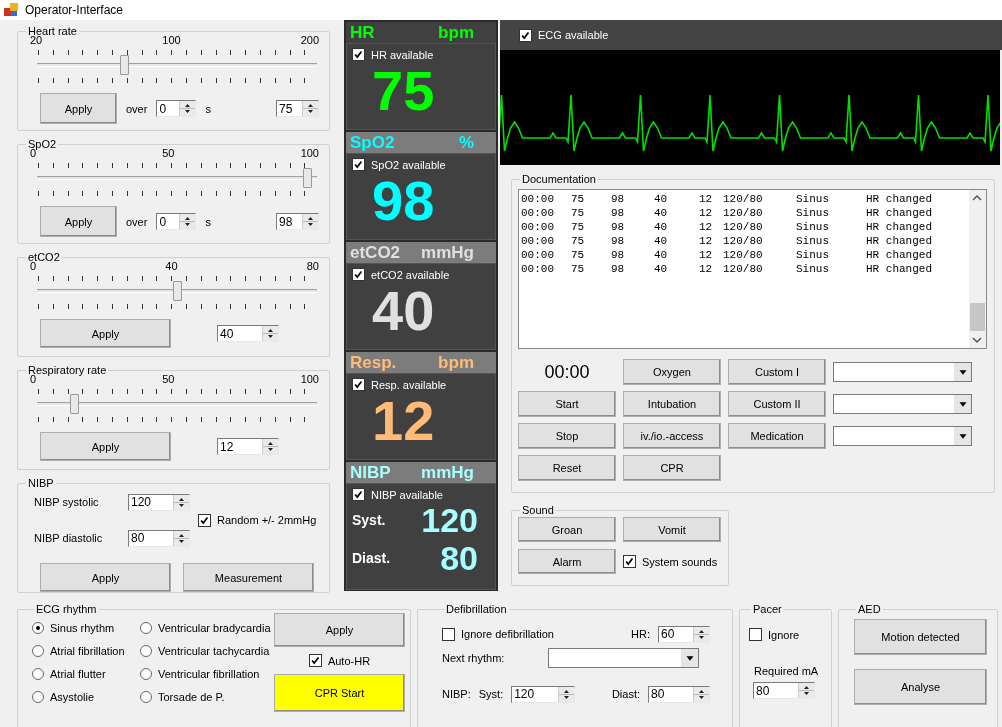  I want to click on spin-field: 12, so click(248, 446).